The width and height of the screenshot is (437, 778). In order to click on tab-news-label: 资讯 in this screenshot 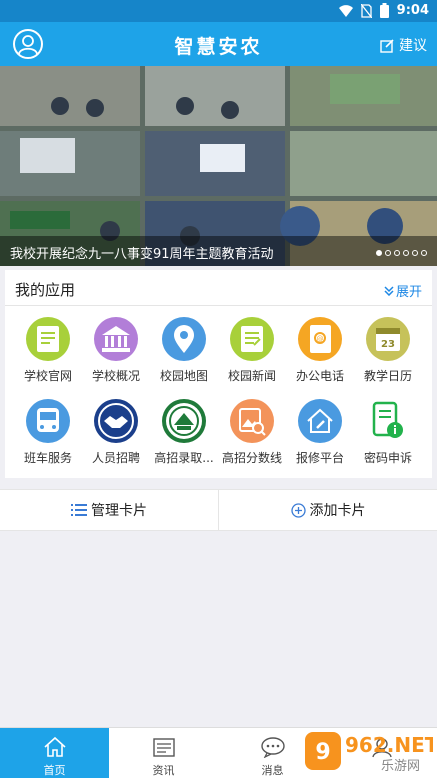, I will do `click(163, 770)`.